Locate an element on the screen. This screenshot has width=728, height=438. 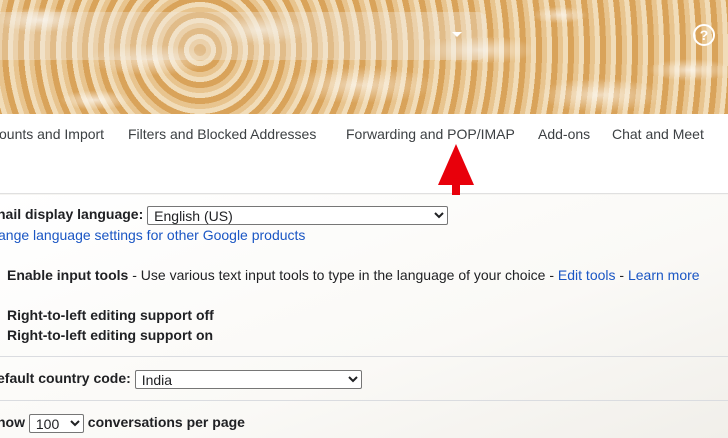
display-language-row: nail display language: English (US) is located at coordinates (224, 215).